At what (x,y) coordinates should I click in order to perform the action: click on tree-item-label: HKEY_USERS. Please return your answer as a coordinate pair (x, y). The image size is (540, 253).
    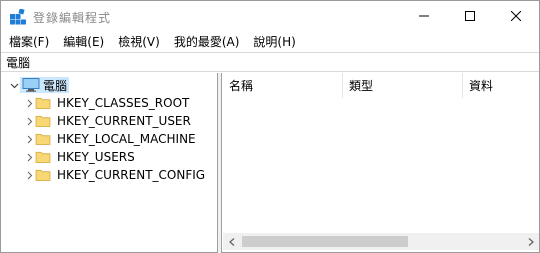
    Looking at the image, I should click on (96, 157).